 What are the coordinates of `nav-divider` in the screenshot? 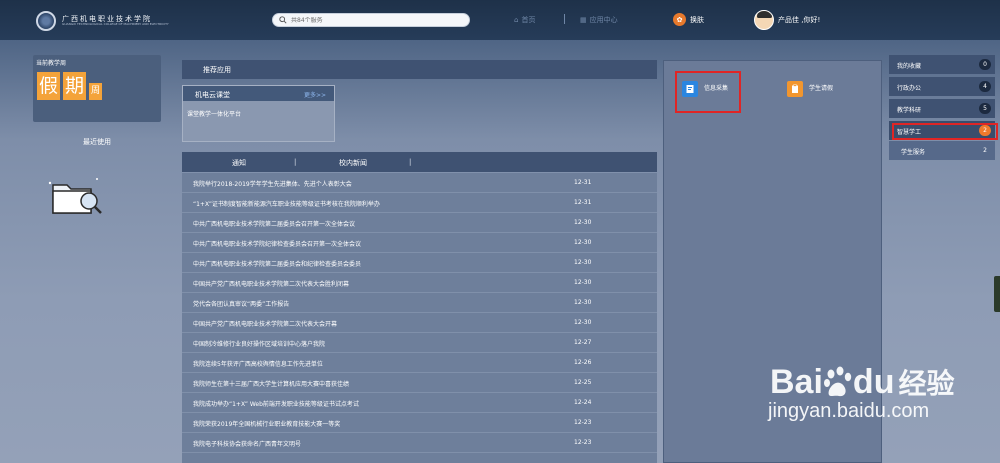 It's located at (564, 19).